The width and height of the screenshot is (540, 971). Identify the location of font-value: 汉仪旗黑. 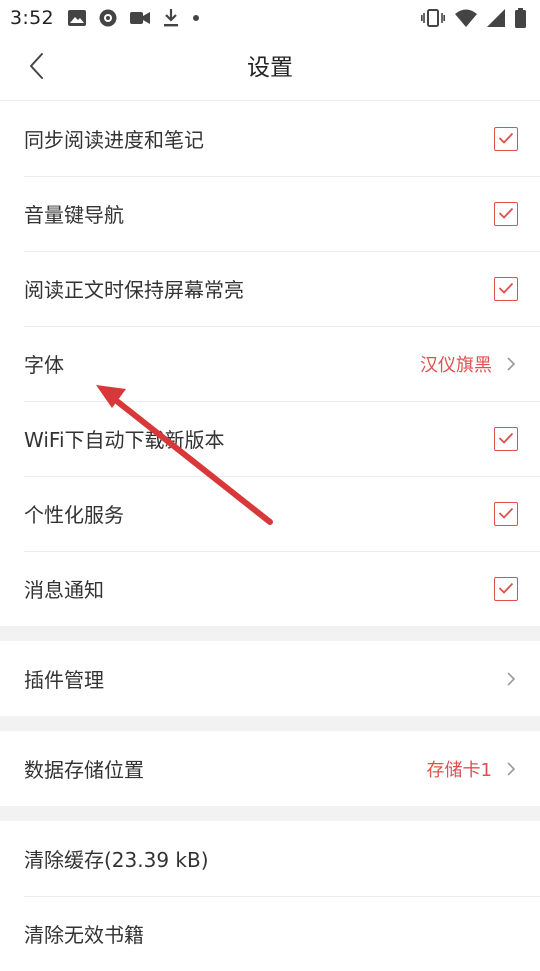
(456, 365).